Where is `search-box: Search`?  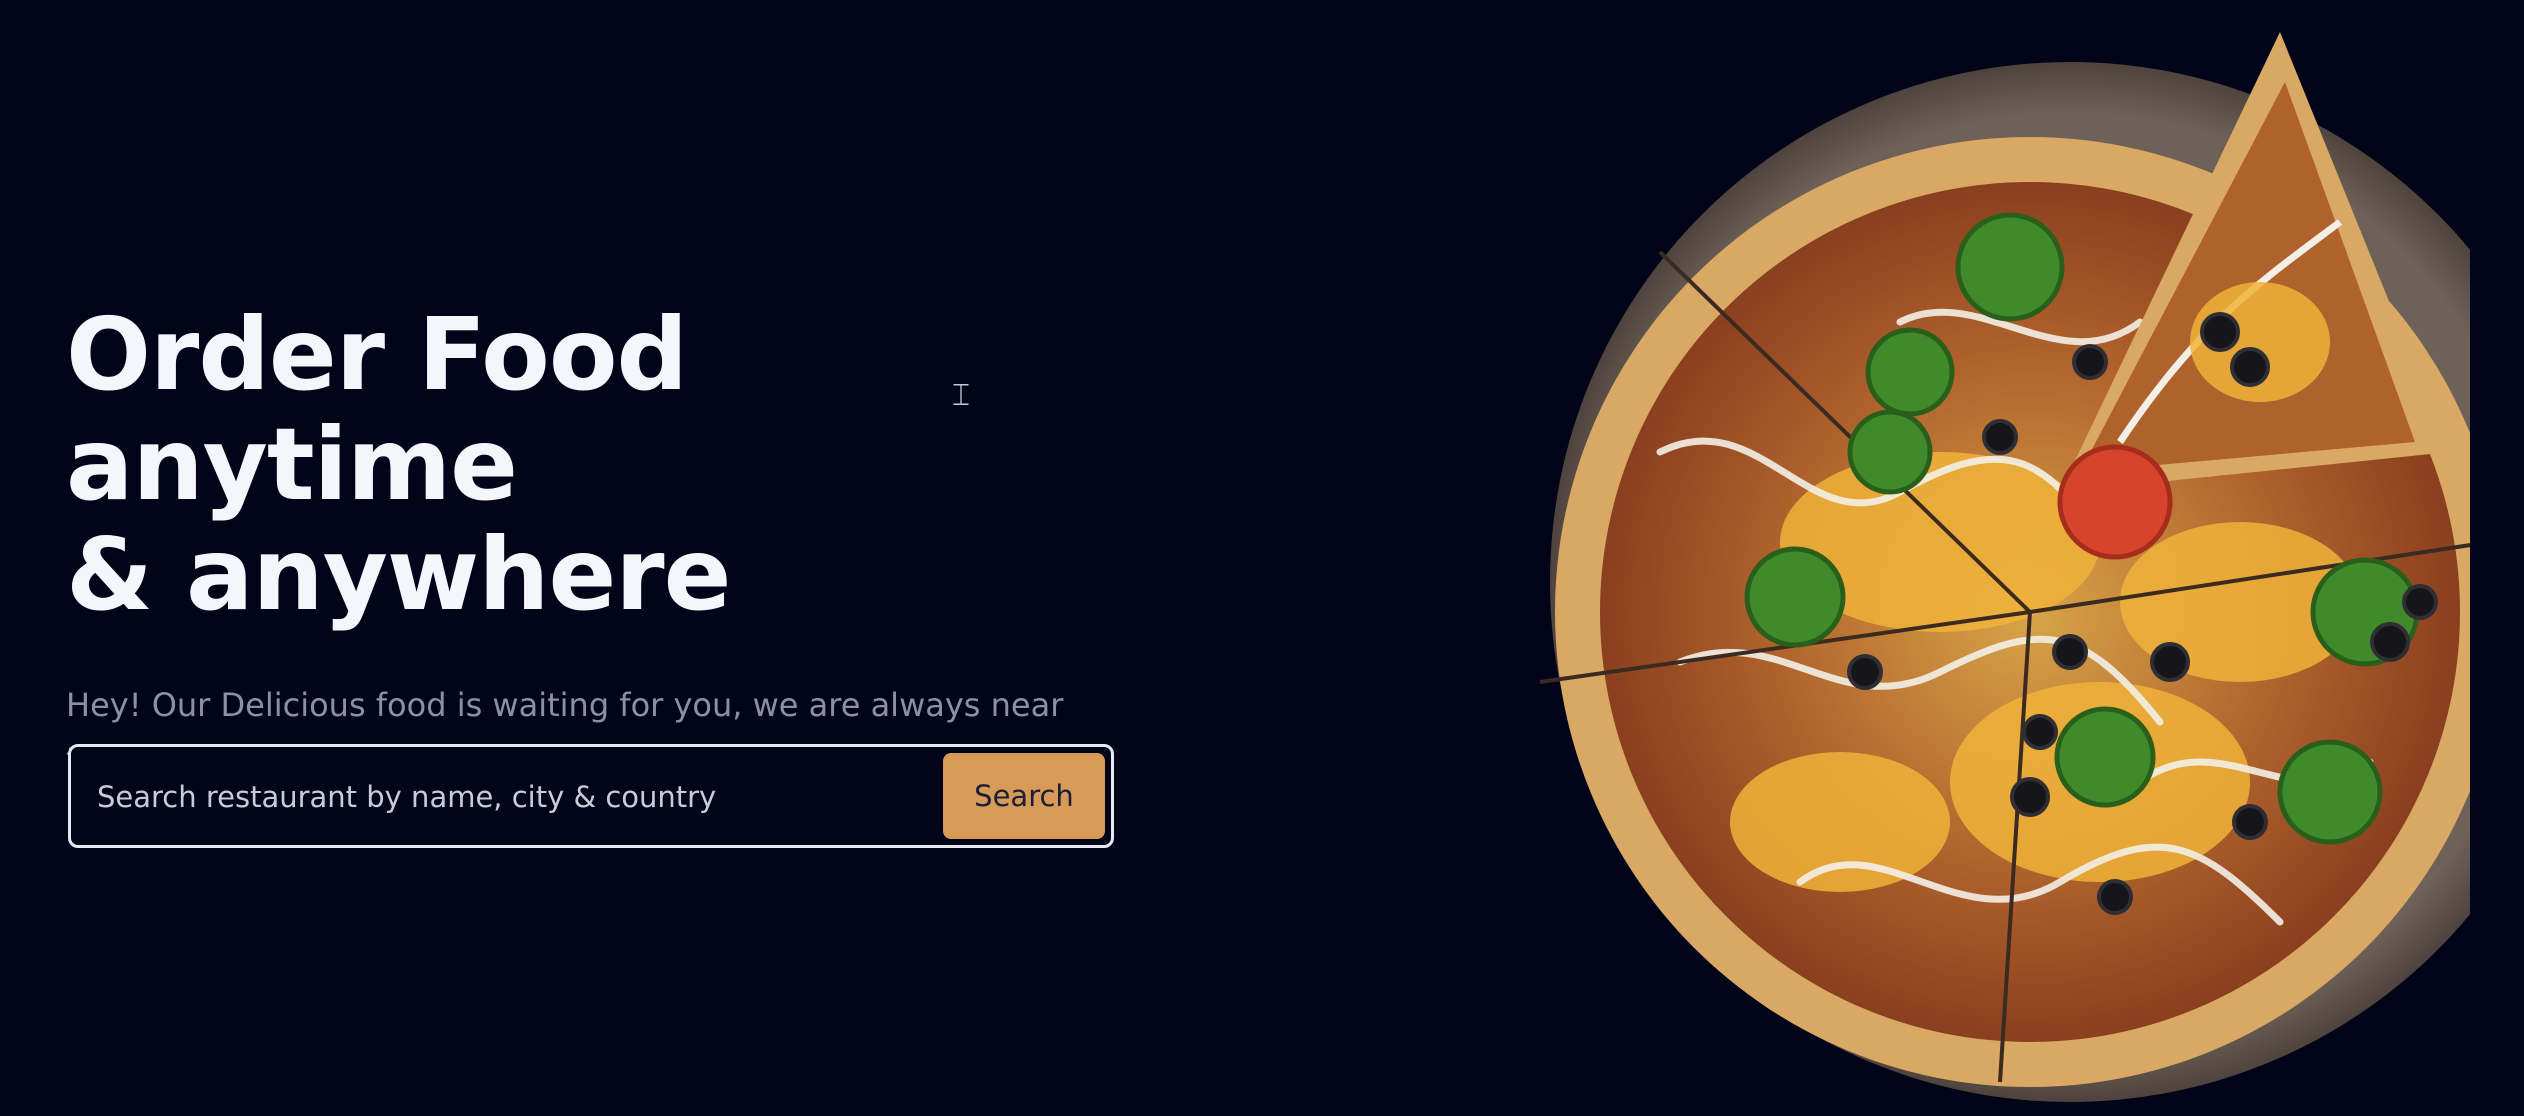
search-box: Search is located at coordinates (591, 796).